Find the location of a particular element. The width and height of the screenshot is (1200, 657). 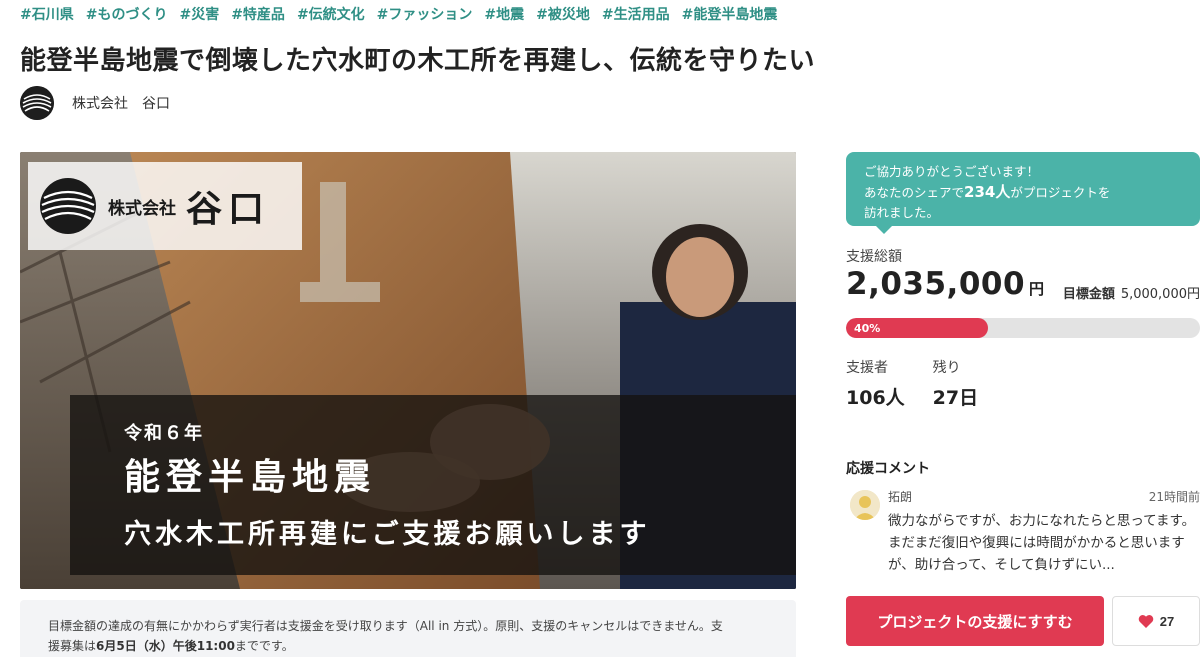

favorite-button: 27 is located at coordinates (1156, 621).